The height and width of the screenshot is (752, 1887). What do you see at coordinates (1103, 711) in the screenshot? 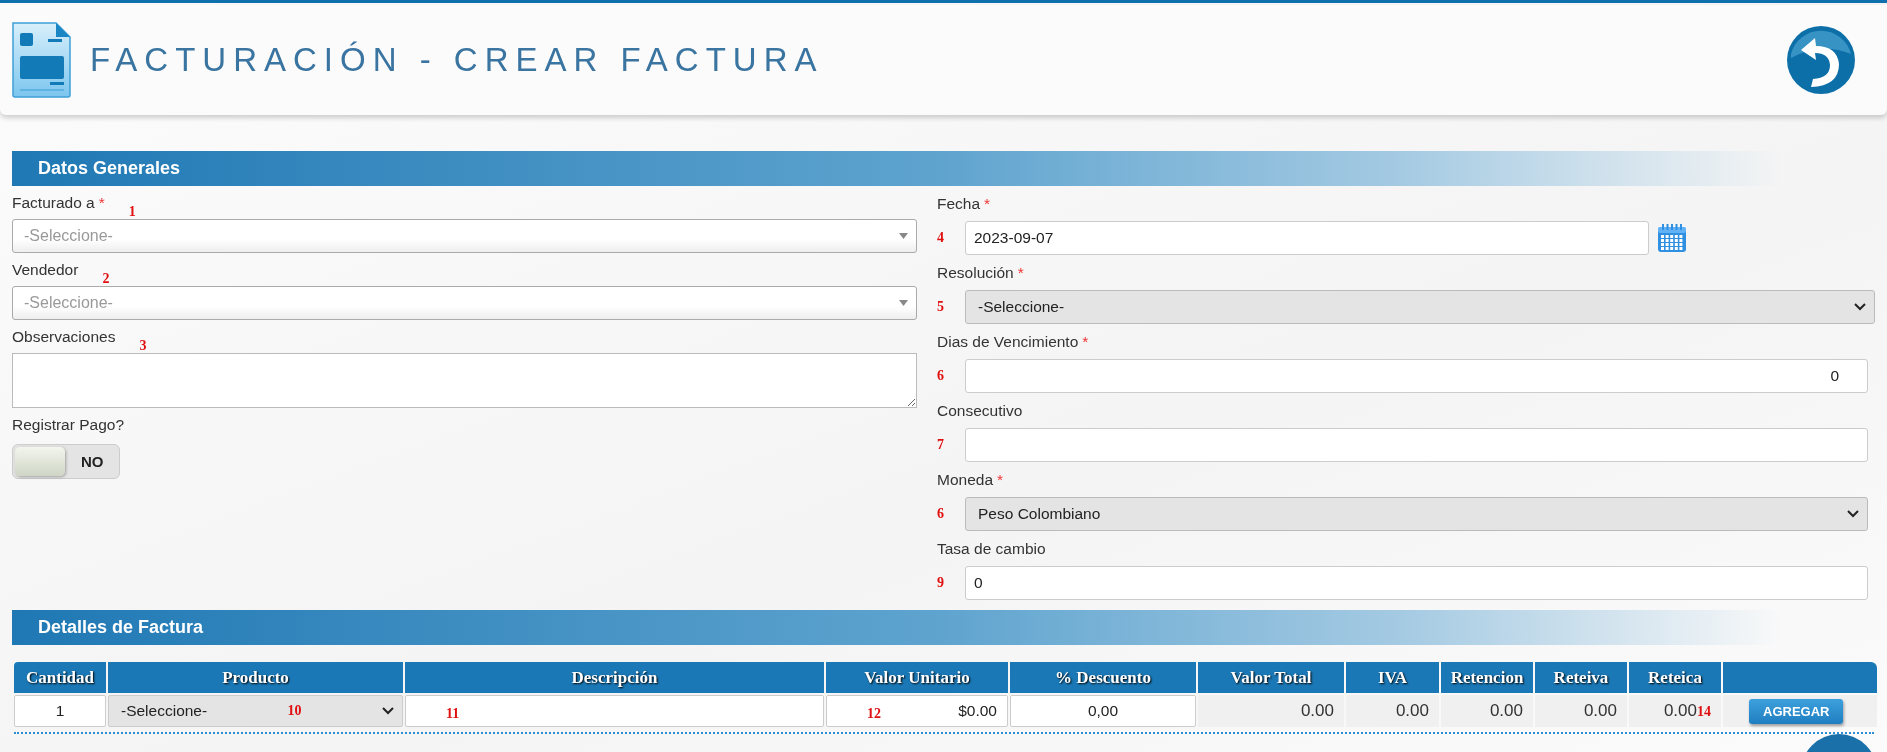
I see `input-field: 0,00` at bounding box center [1103, 711].